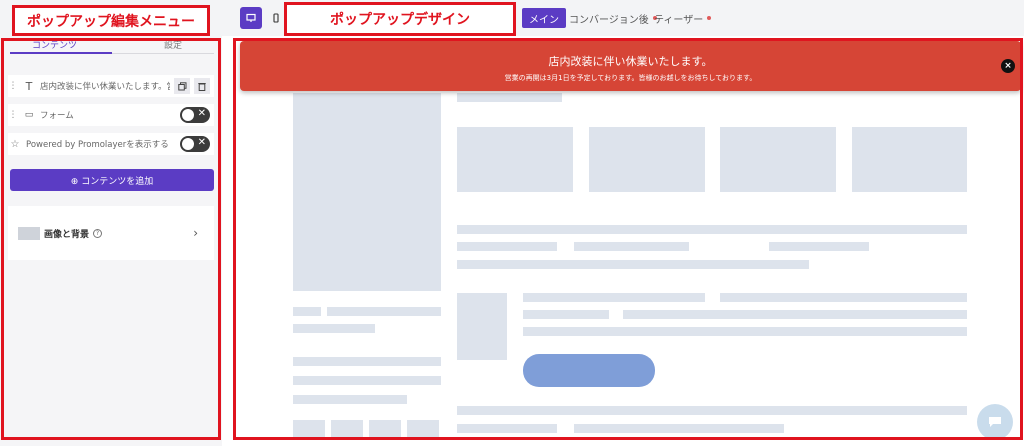 The image size is (1024, 446). What do you see at coordinates (609, 20) in the screenshot?
I see `tab-after-conversion-label: コンバージョン後` at bounding box center [609, 20].